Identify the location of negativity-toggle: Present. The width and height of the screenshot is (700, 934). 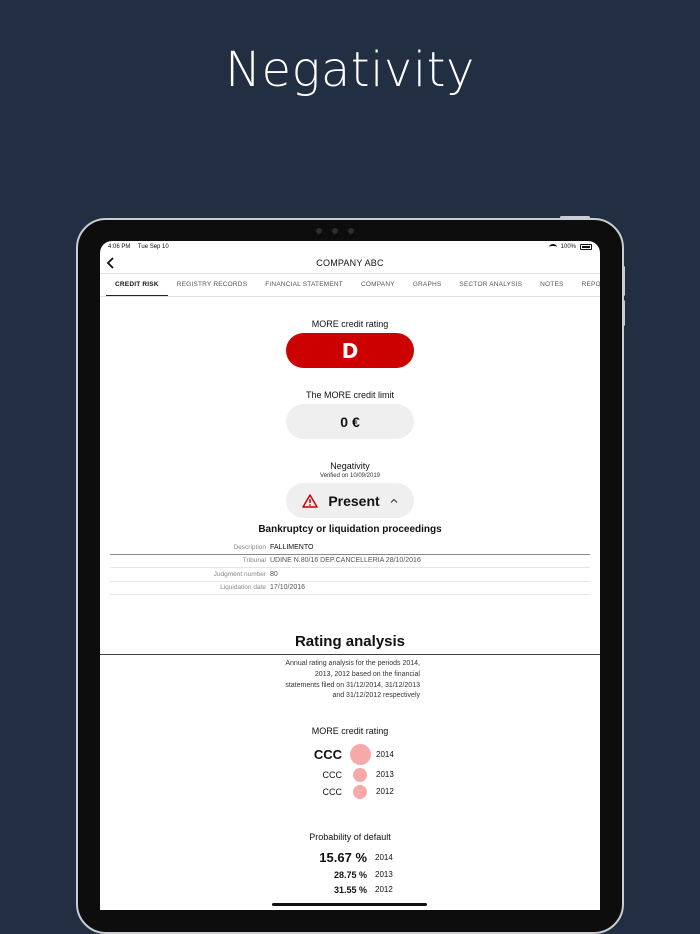
(350, 500).